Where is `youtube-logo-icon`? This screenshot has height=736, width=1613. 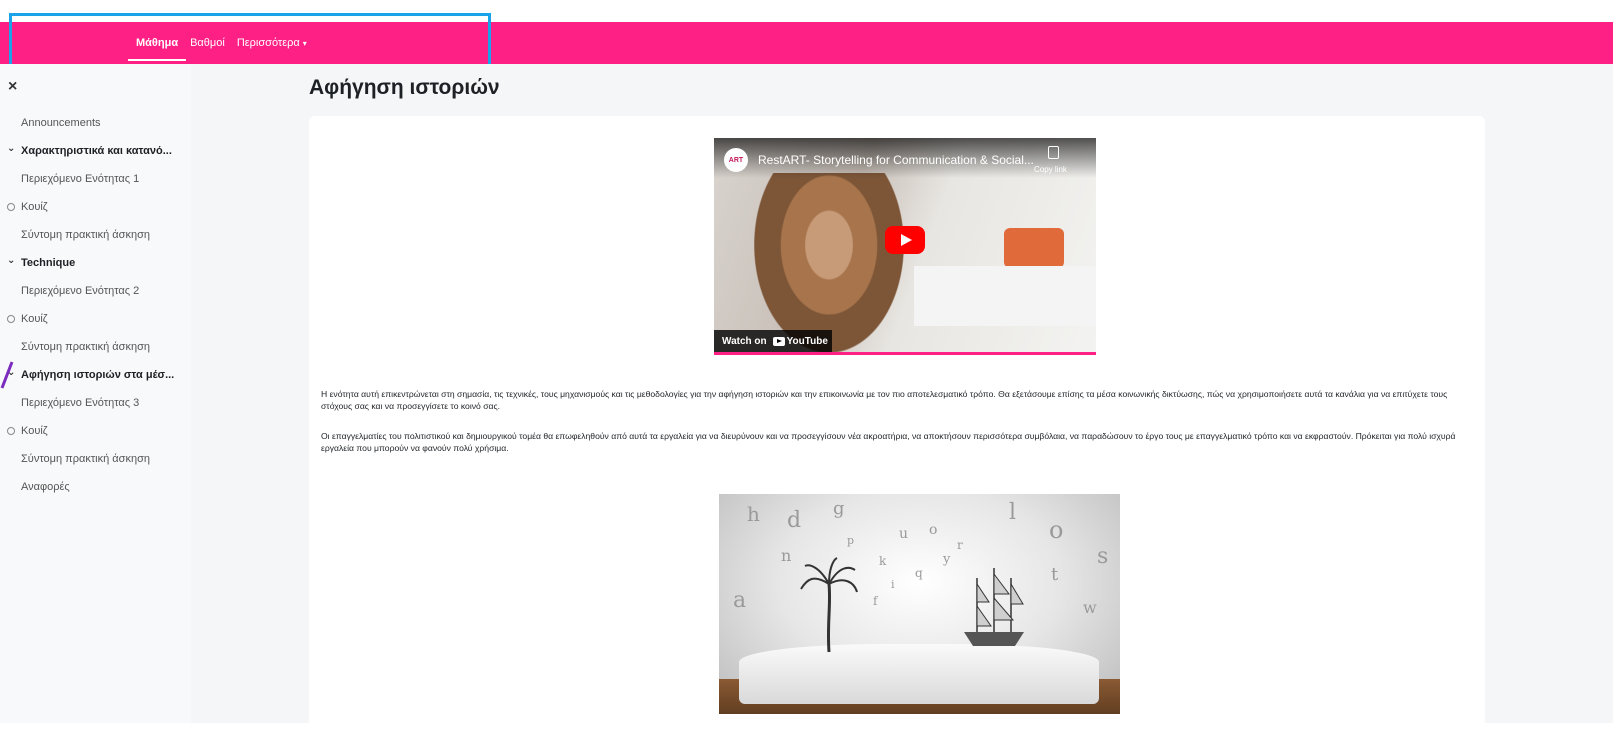
youtube-logo-icon is located at coordinates (778, 341).